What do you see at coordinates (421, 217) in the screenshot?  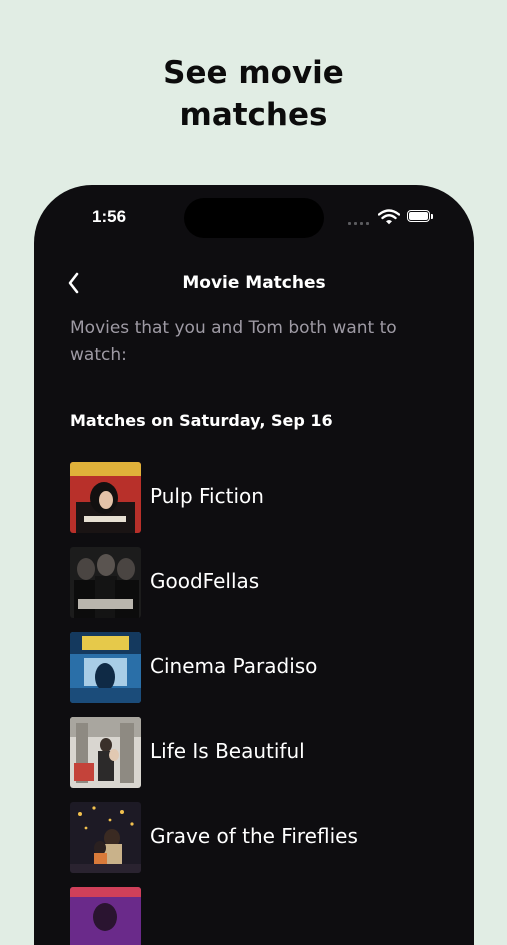 I see `battery-icon` at bounding box center [421, 217].